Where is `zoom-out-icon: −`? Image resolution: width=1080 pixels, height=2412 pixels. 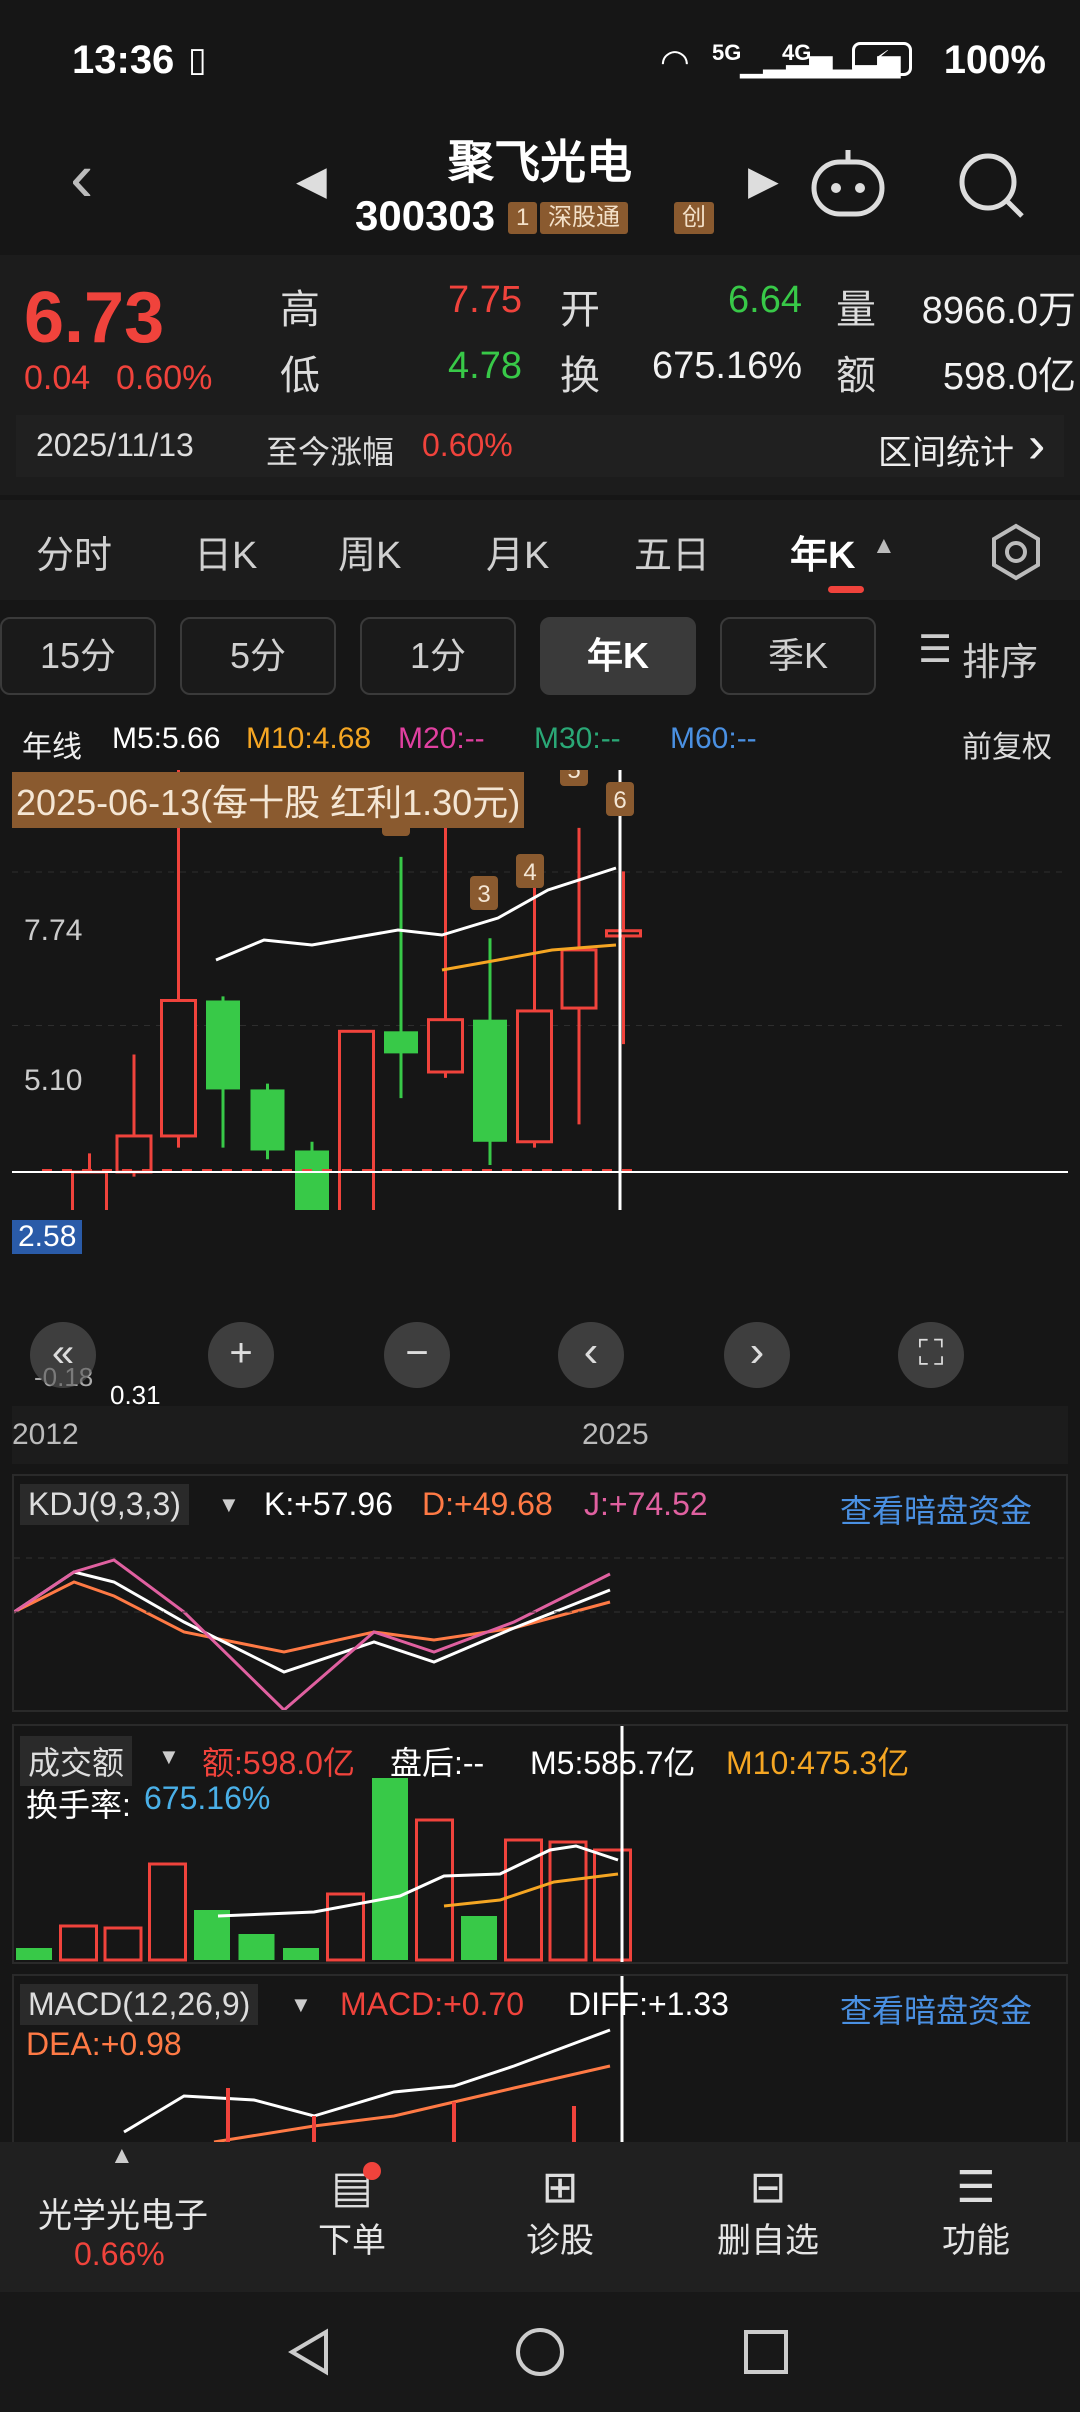
zoom-out-icon: − is located at coordinates (417, 1355).